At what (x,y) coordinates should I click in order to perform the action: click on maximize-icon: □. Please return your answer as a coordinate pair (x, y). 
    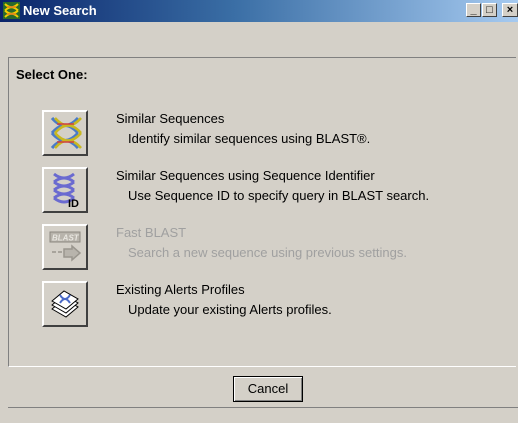
    Looking at the image, I should click on (489, 10).